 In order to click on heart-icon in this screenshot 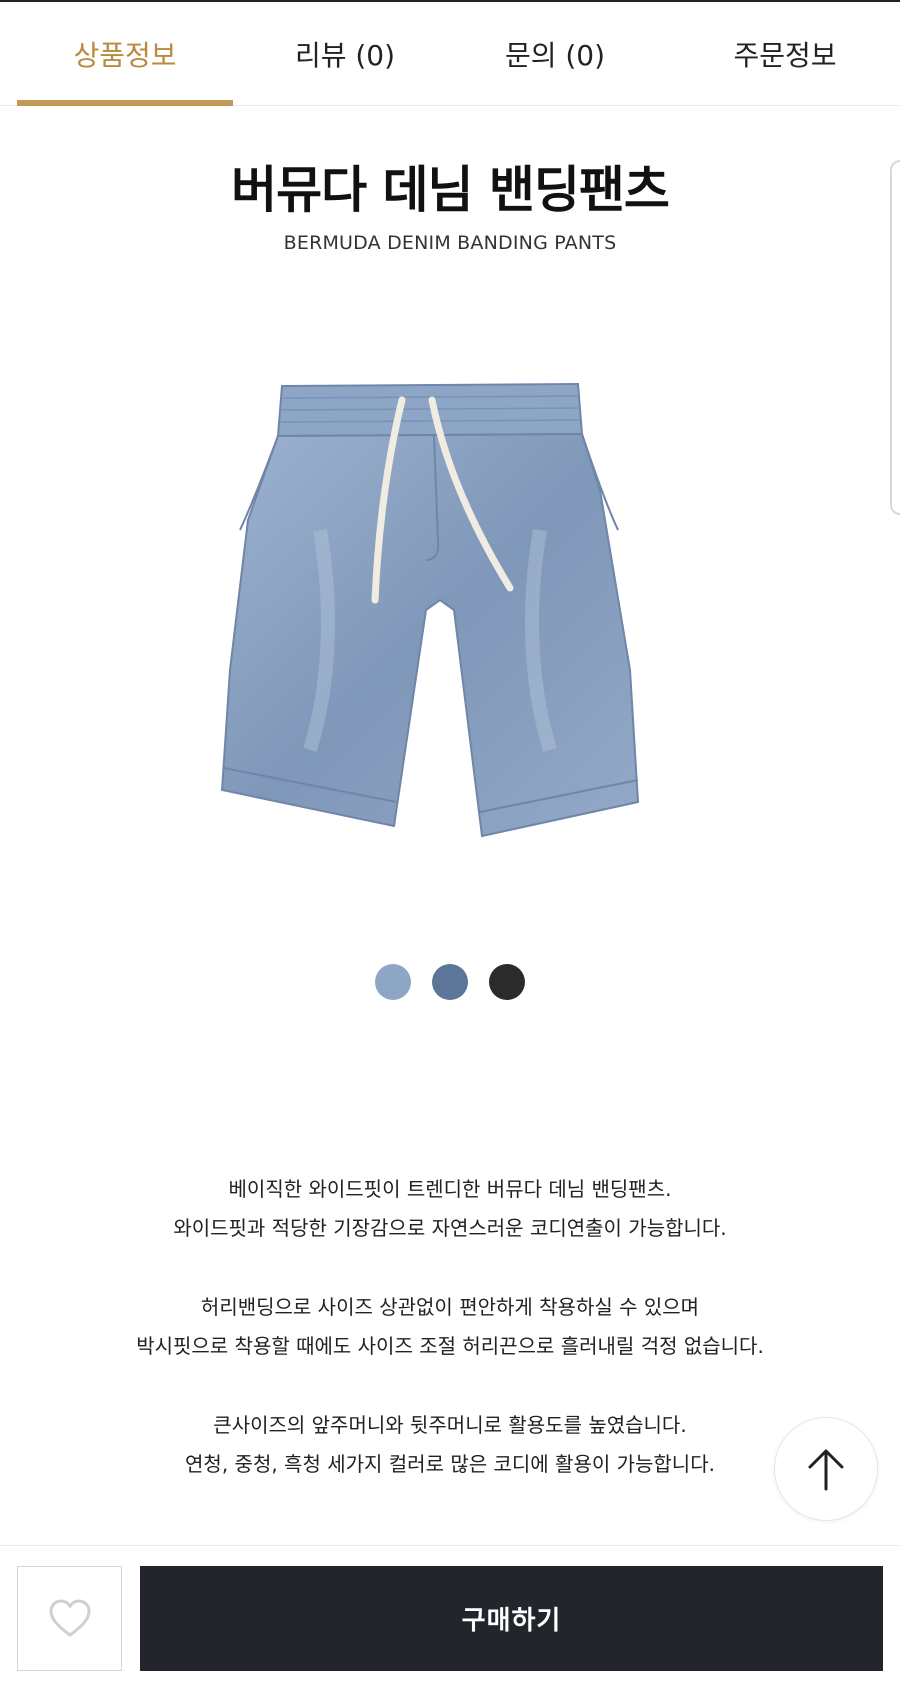, I will do `click(69, 1617)`.